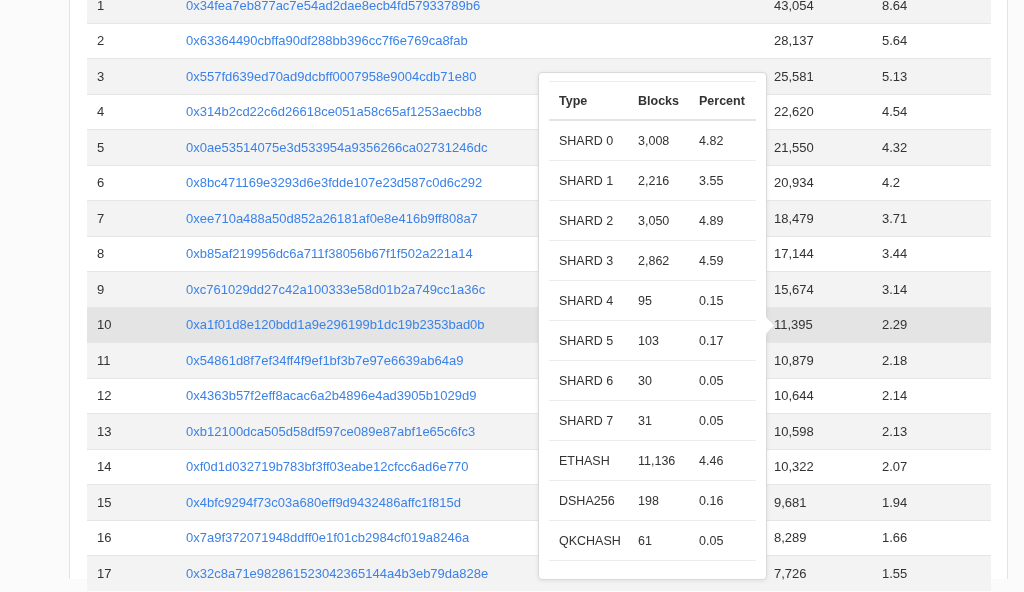  I want to click on type-cell: SHARD 0, so click(586, 140).